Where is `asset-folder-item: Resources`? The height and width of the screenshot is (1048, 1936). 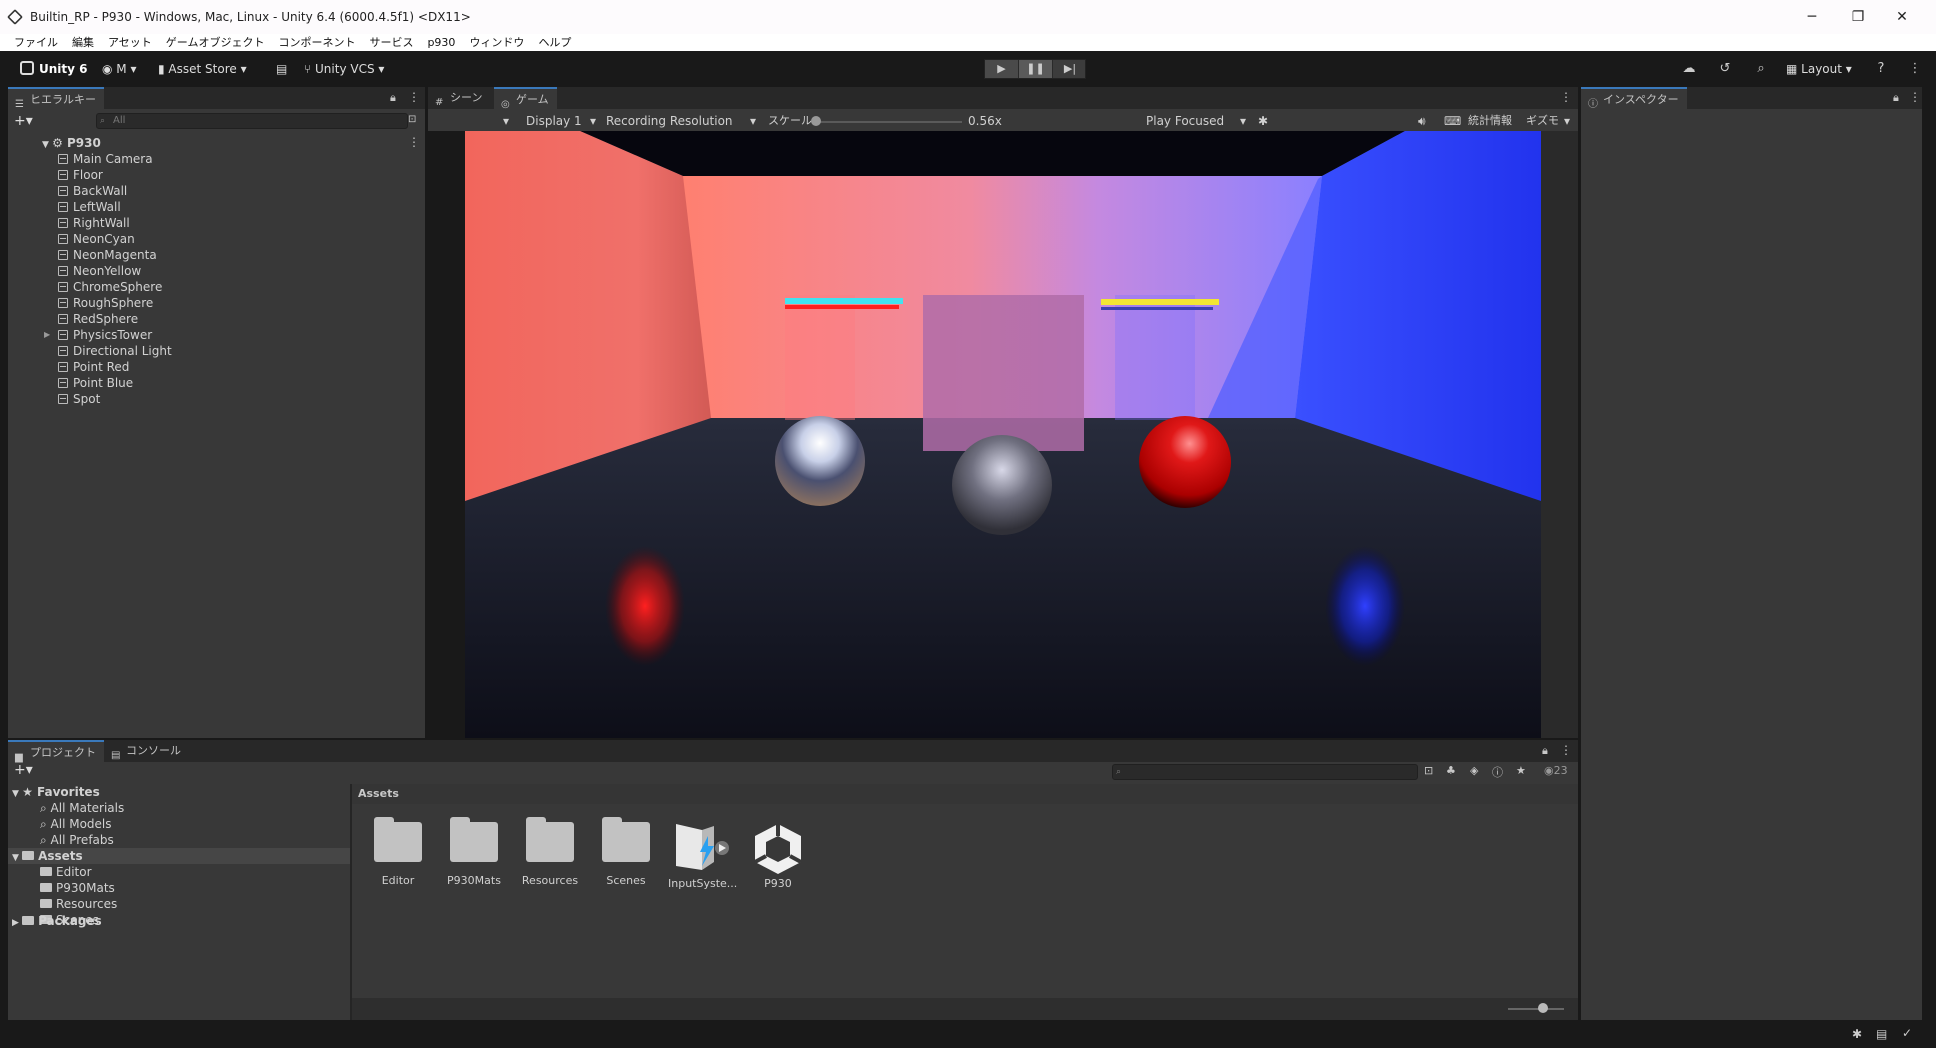
asset-folder-item: Resources is located at coordinates (78, 904).